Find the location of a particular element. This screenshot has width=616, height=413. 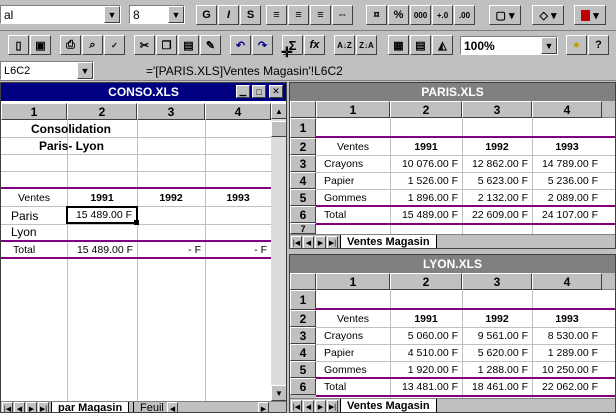

lyon-prev-sheet-icon: ◀ is located at coordinates (308, 406).